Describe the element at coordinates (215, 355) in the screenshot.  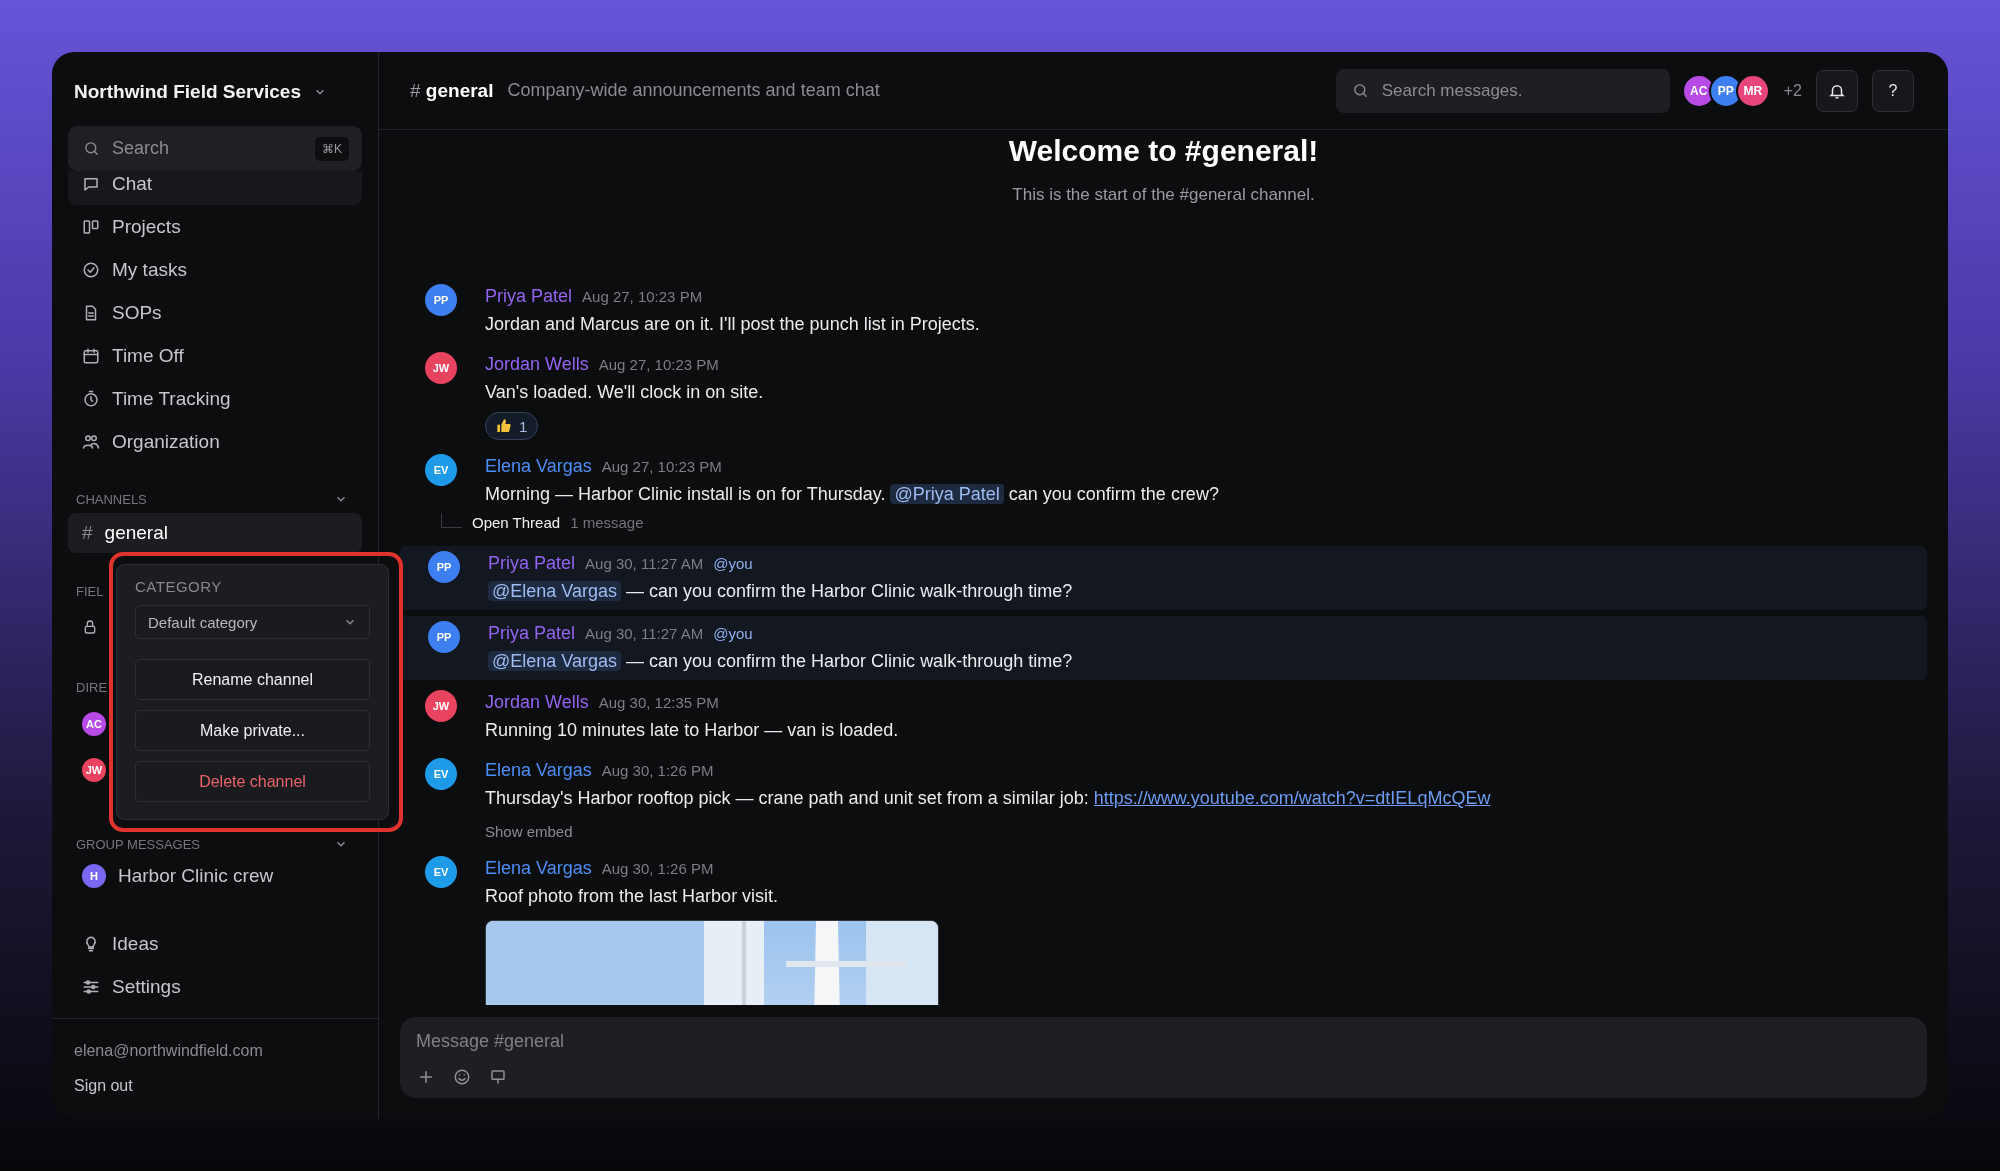
I see `nav-item: Time Off` at that location.